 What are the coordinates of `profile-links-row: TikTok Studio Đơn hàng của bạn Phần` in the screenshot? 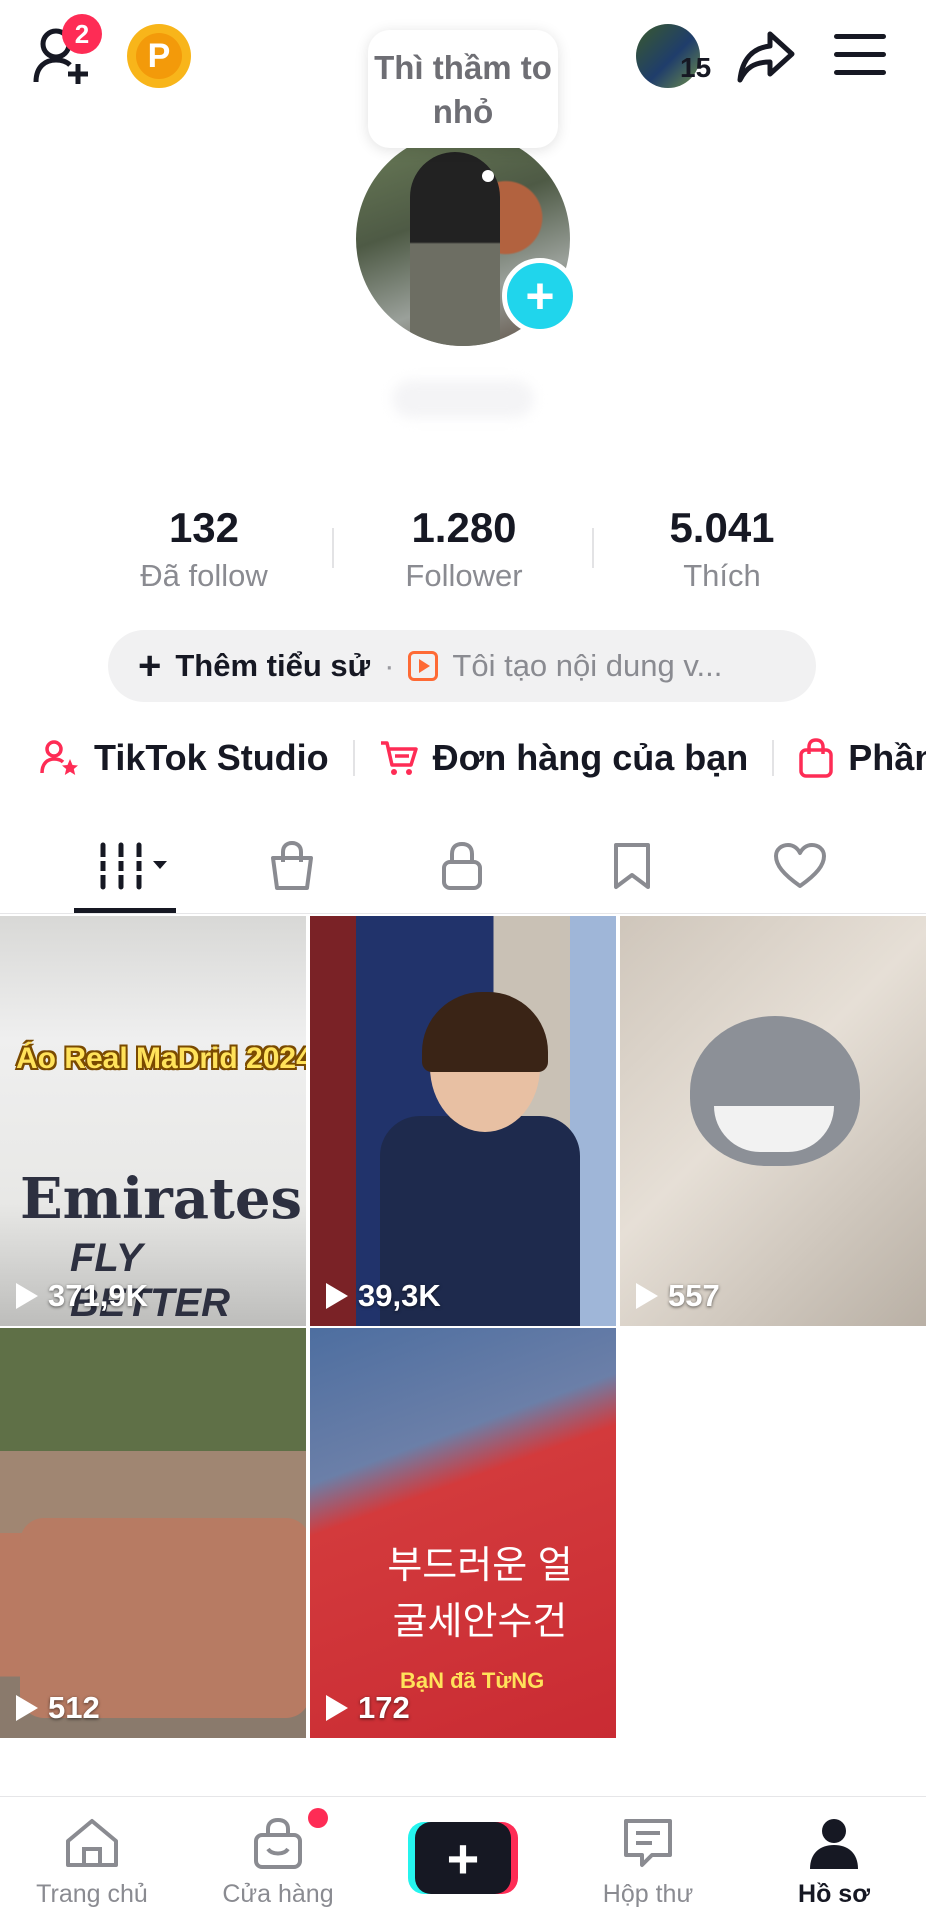 It's located at (483, 758).